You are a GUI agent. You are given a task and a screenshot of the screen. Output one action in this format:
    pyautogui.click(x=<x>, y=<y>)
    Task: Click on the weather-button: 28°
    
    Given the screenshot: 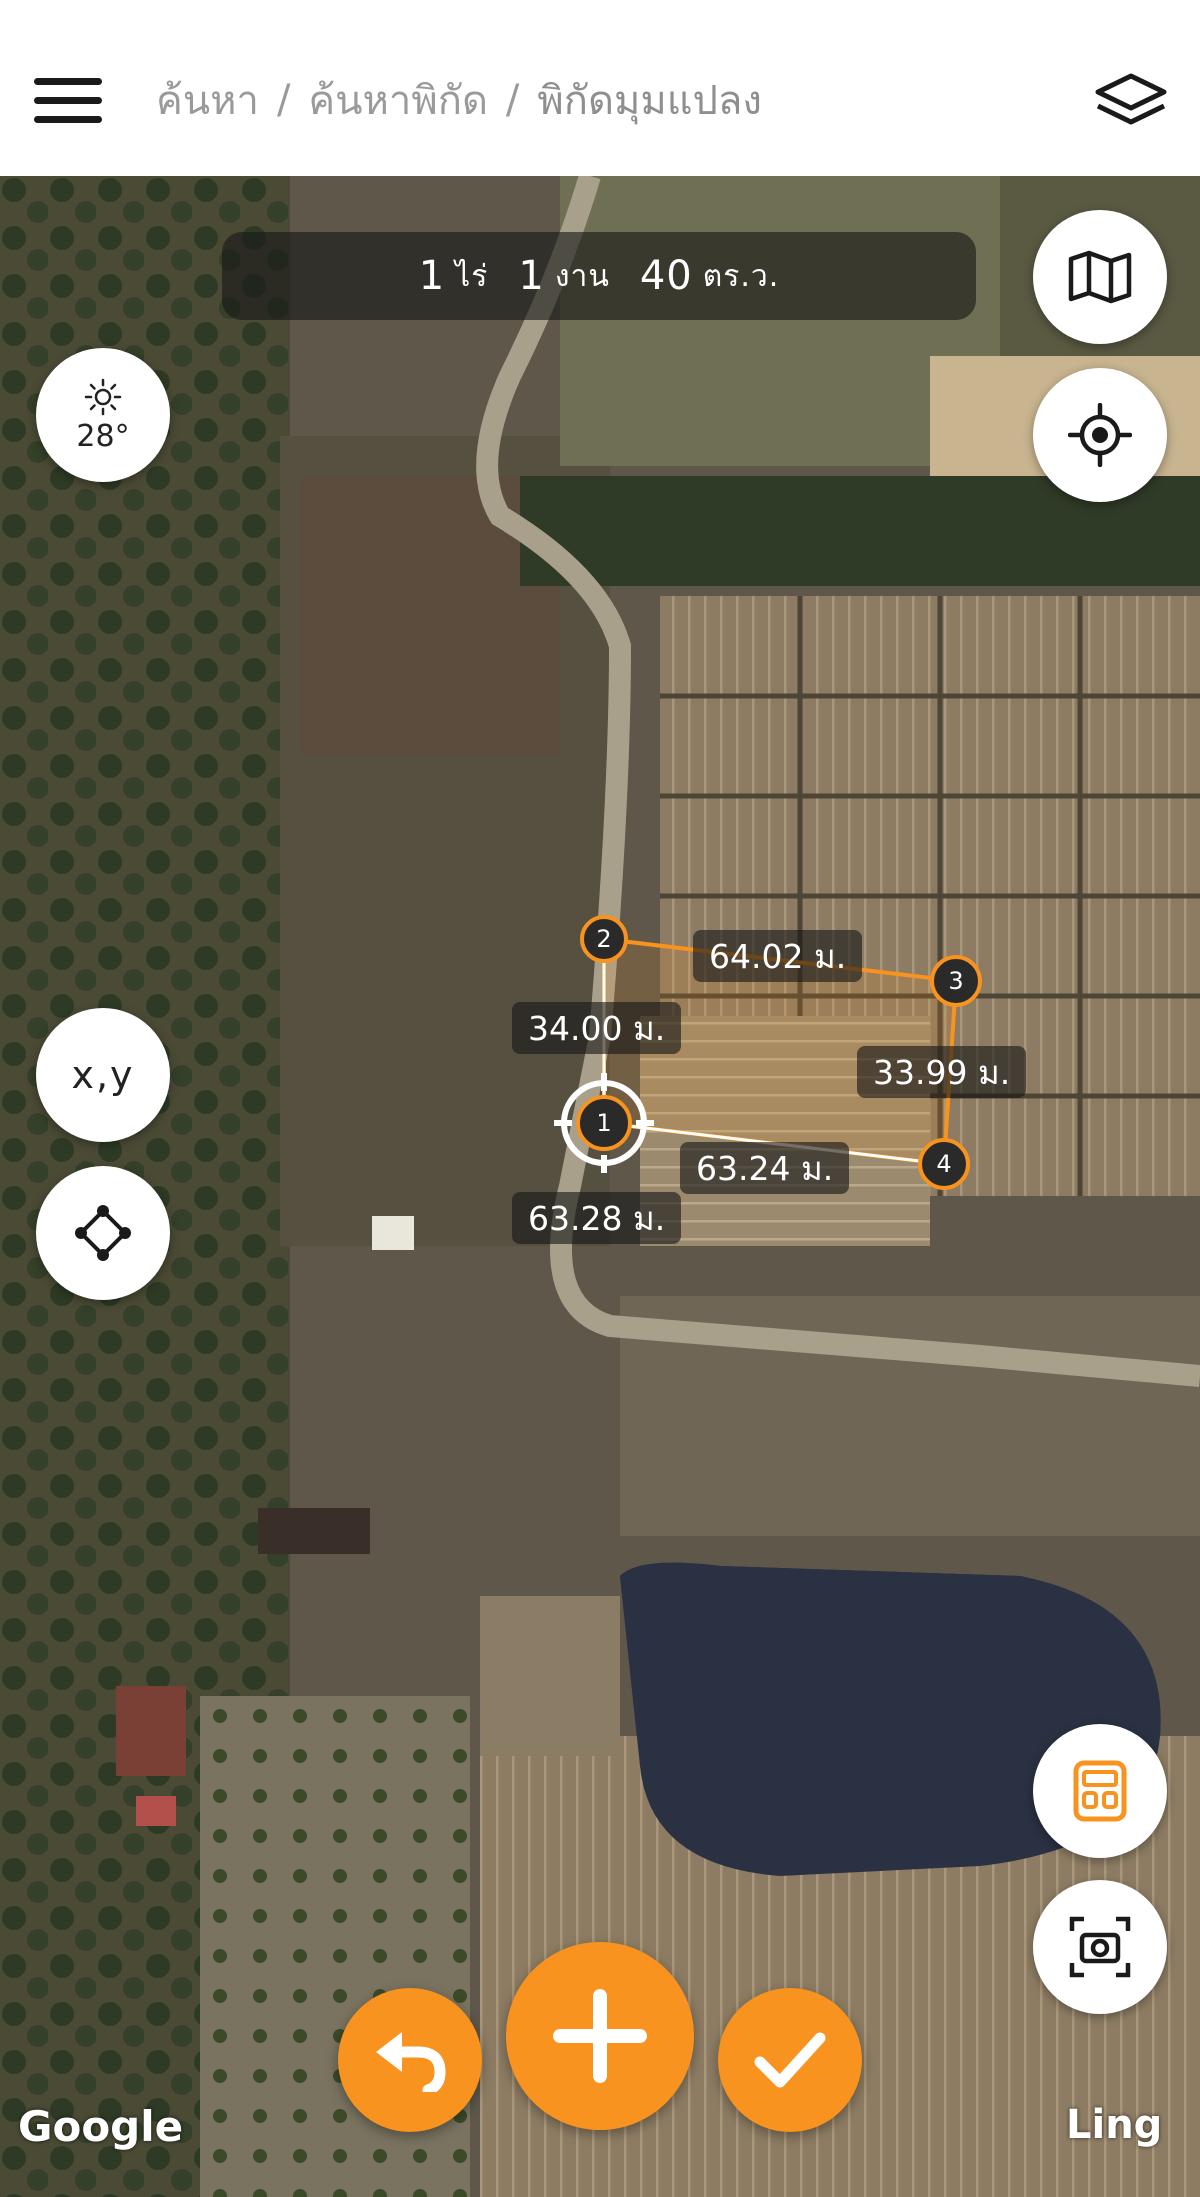 What is the action you would take?
    pyautogui.click(x=103, y=415)
    